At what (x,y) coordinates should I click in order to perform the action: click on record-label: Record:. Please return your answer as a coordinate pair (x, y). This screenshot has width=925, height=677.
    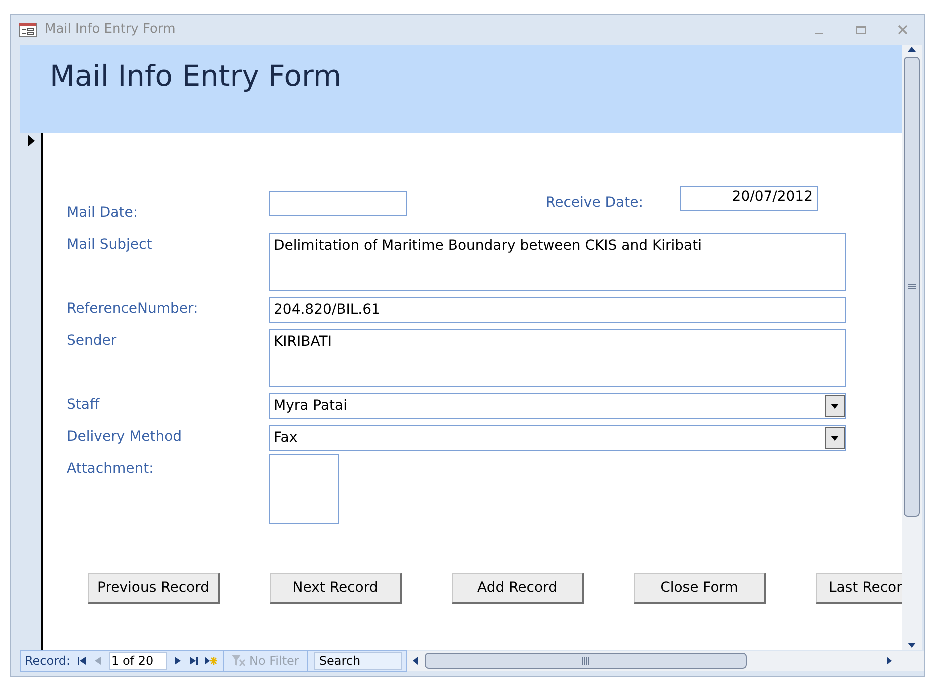
    Looking at the image, I should click on (48, 661).